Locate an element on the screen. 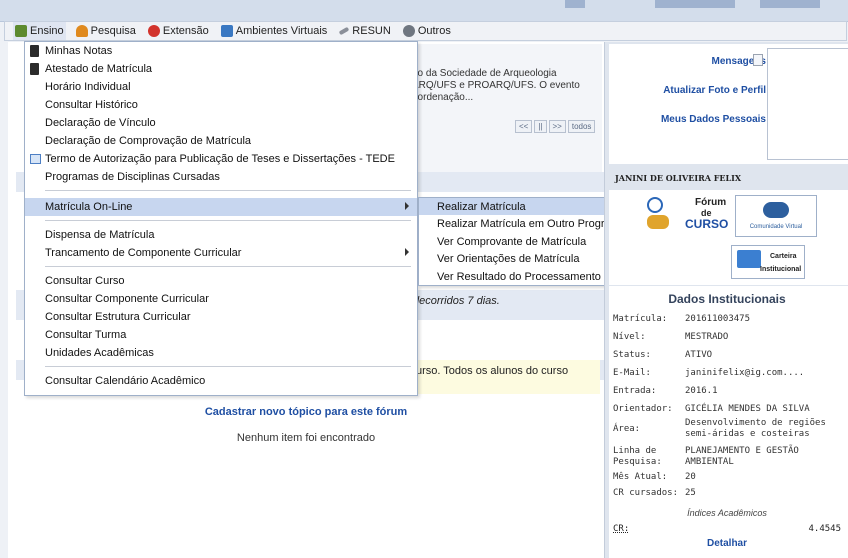  menu-item-label: Declaração de Vínculo is located at coordinates (100, 123).